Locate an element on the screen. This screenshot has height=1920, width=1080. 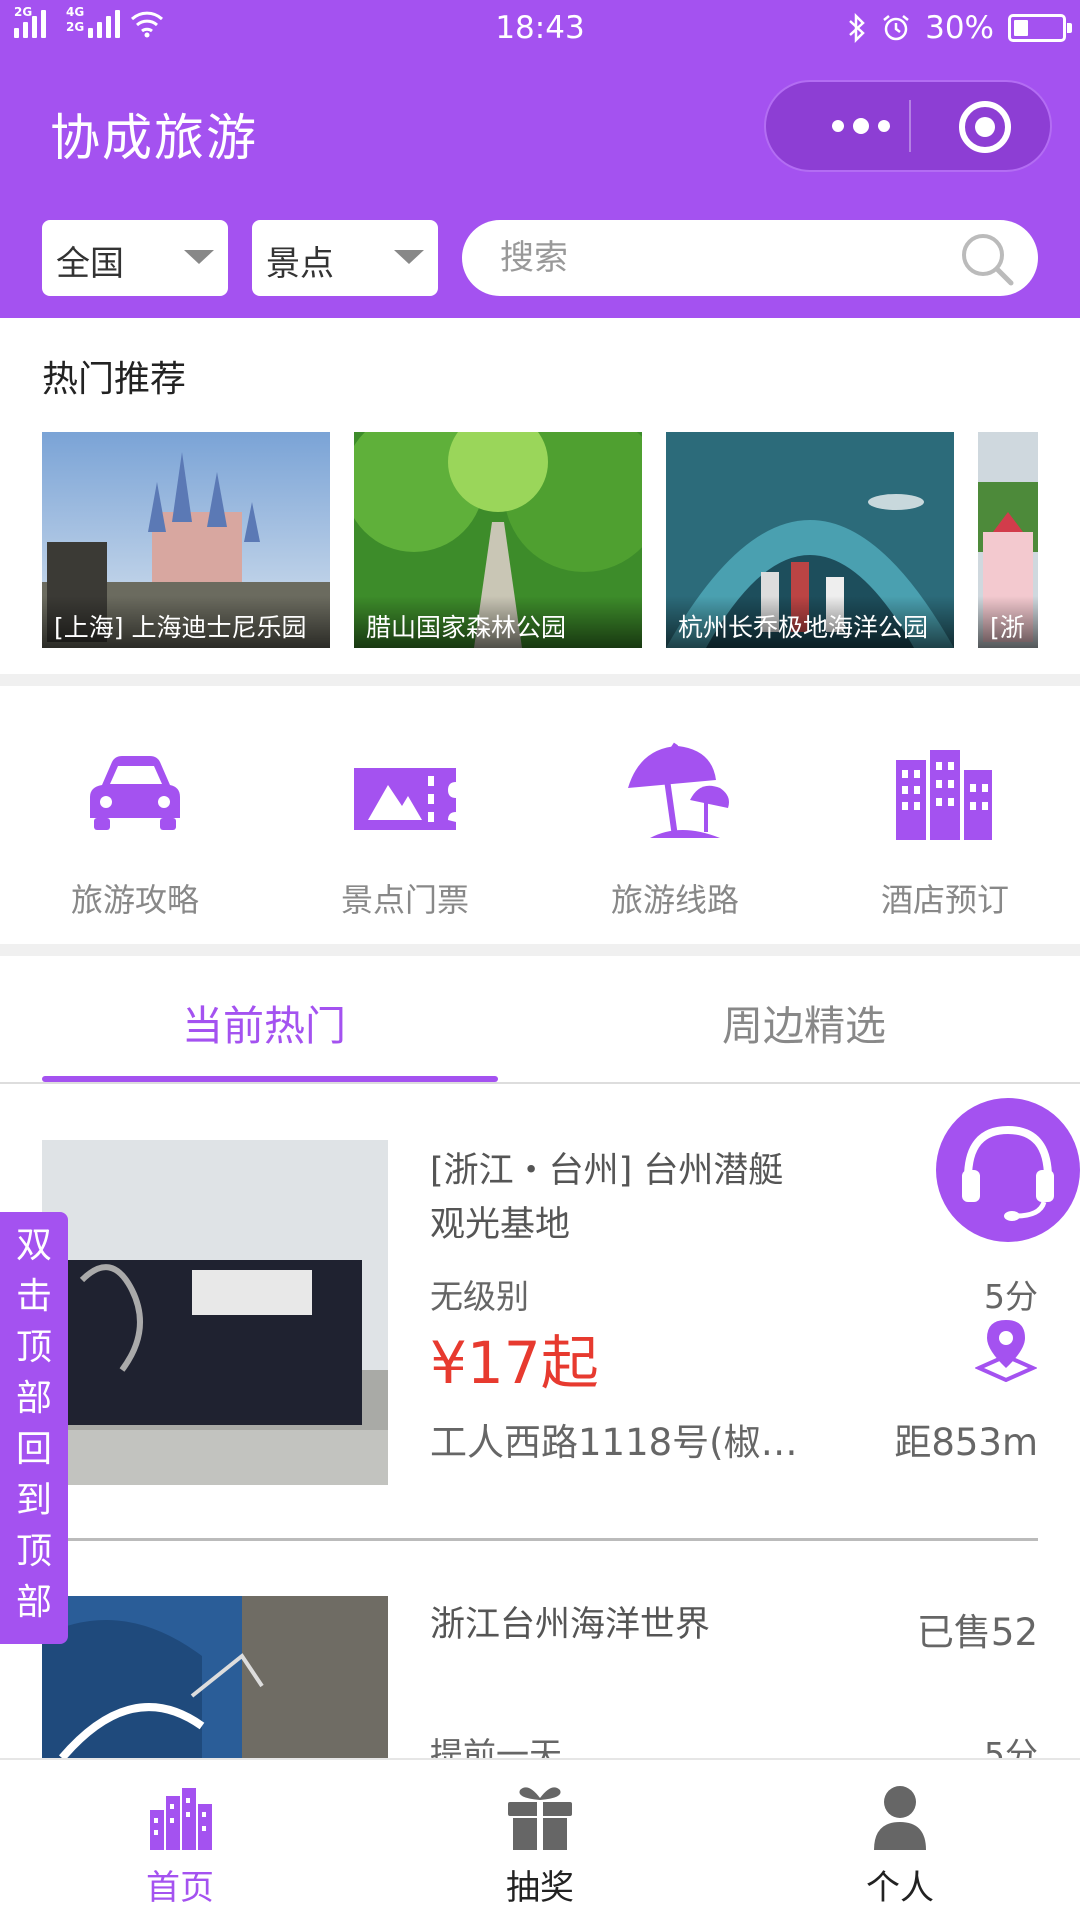
hot-carousel: [上海] 上海迪士尼乐园 腊山国家森林公园 杭州长乔极地海洋公园 [浙 is located at coordinates (540, 540).